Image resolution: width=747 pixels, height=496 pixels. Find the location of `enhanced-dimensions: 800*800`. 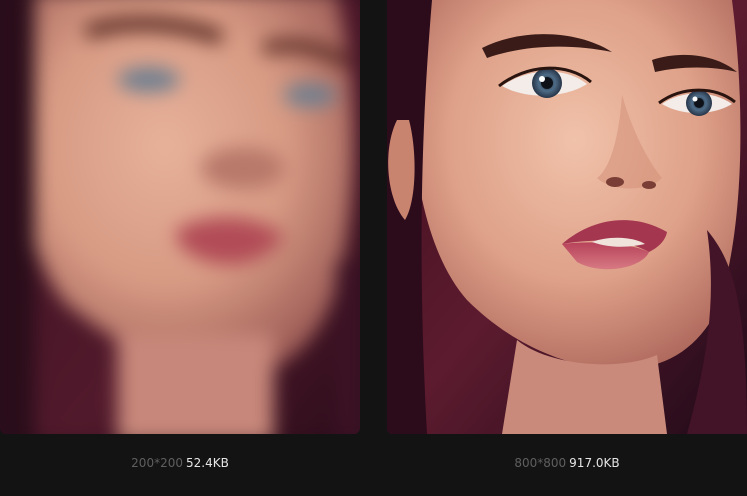

enhanced-dimensions: 800*800 is located at coordinates (540, 463).